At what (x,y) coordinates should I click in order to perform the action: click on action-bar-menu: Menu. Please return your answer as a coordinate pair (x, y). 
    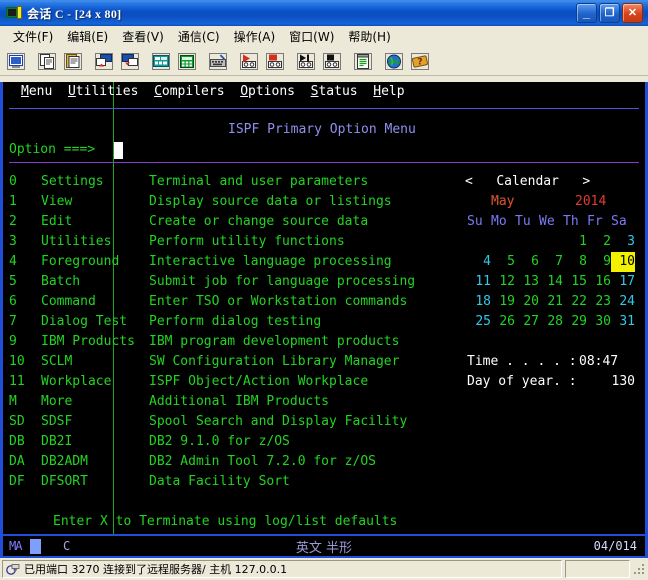
    Looking at the image, I should click on (36, 91).